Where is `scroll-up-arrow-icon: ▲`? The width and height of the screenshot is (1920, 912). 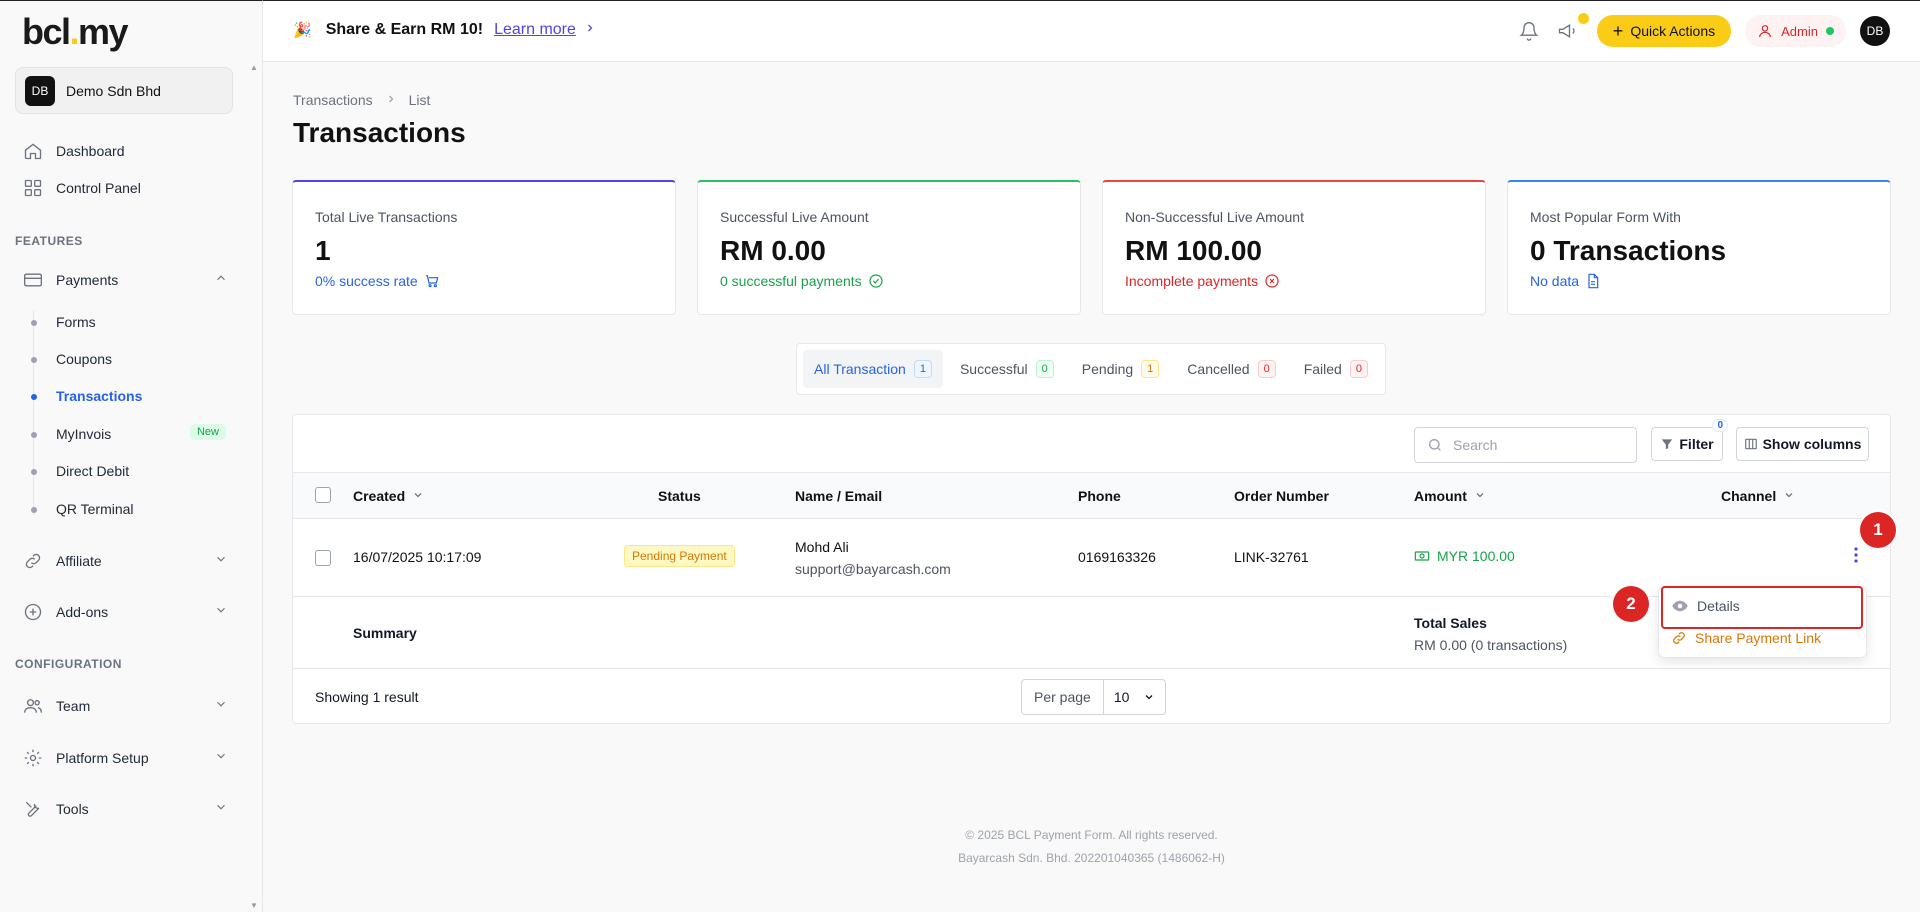 scroll-up-arrow-icon: ▲ is located at coordinates (254, 67).